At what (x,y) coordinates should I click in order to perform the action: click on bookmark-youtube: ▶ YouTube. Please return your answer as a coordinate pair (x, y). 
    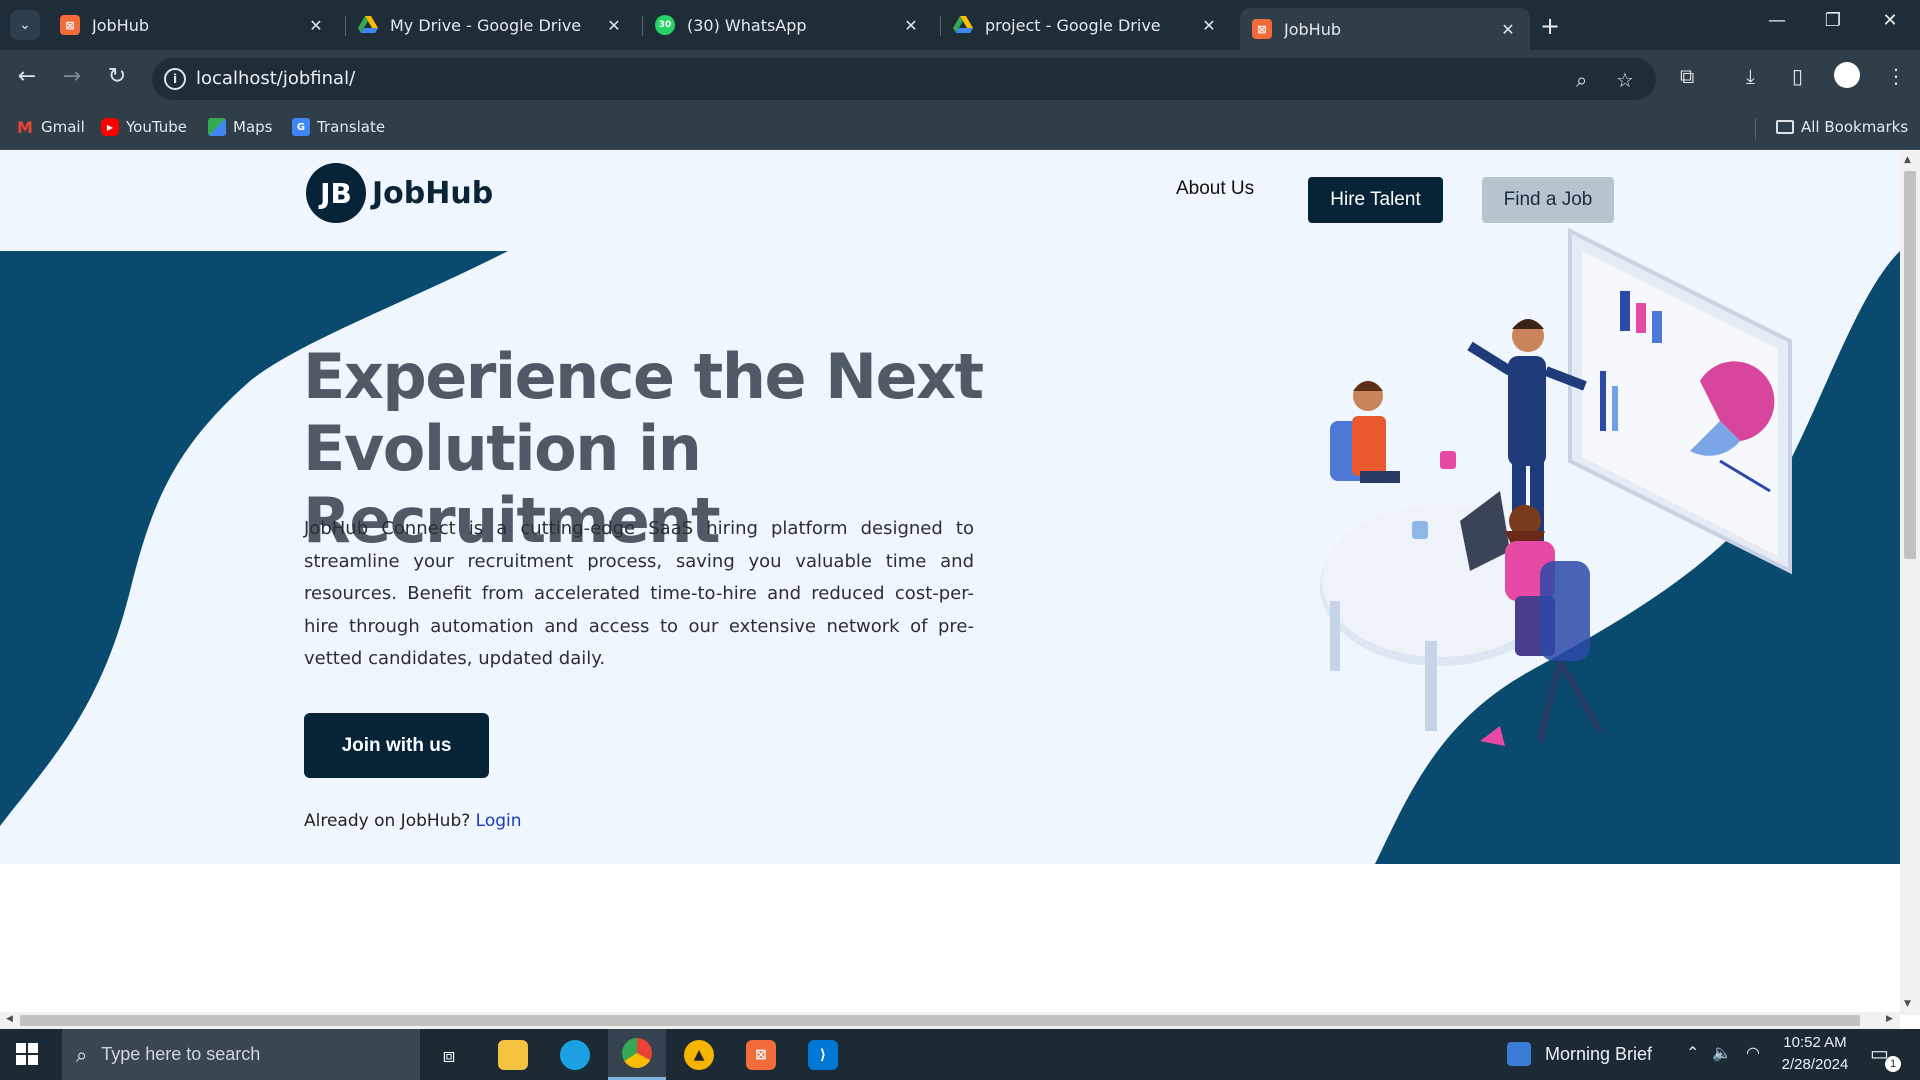
    Looking at the image, I should click on (144, 127).